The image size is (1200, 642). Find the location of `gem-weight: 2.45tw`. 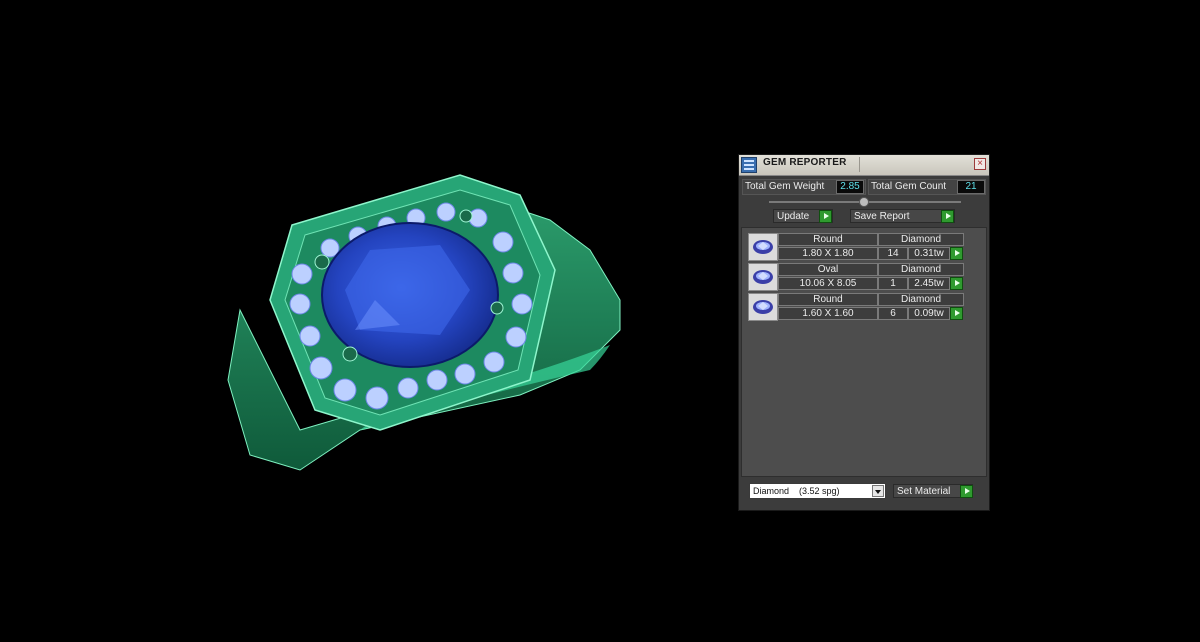

gem-weight: 2.45tw is located at coordinates (929, 283).